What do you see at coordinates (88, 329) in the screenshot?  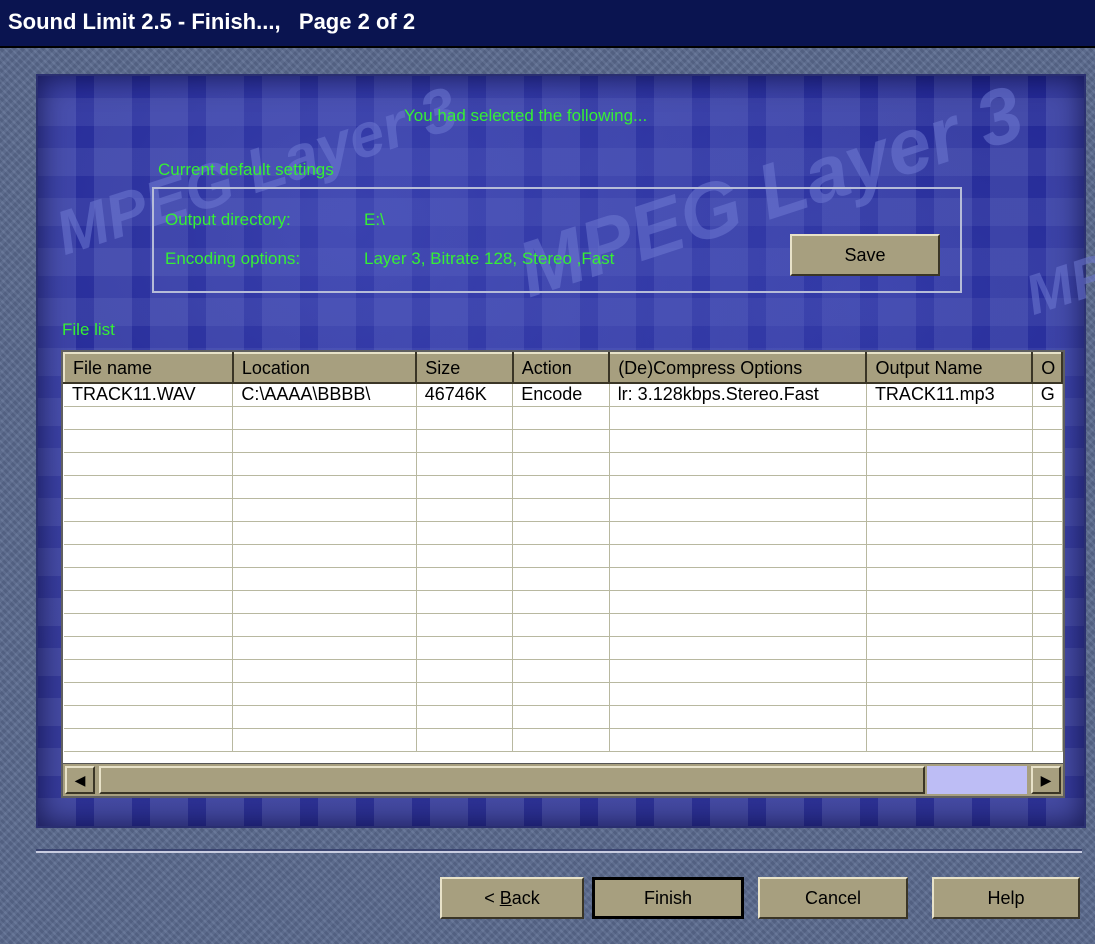 I see `file-list-label: File list` at bounding box center [88, 329].